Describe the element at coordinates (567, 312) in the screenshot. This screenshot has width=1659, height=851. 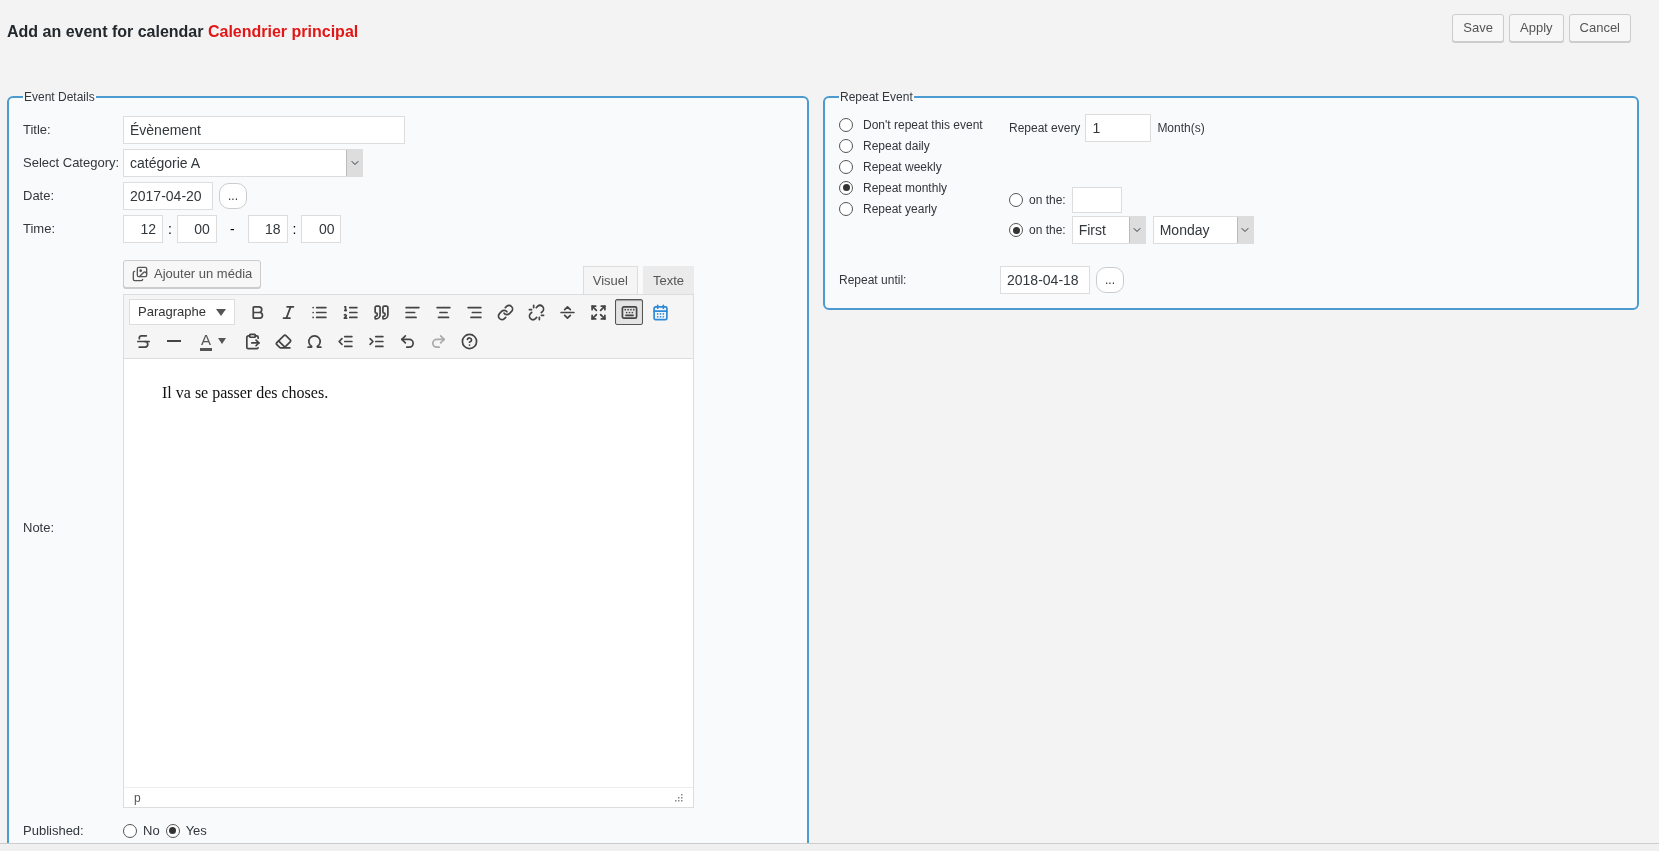
I see `read-more-icon` at that location.